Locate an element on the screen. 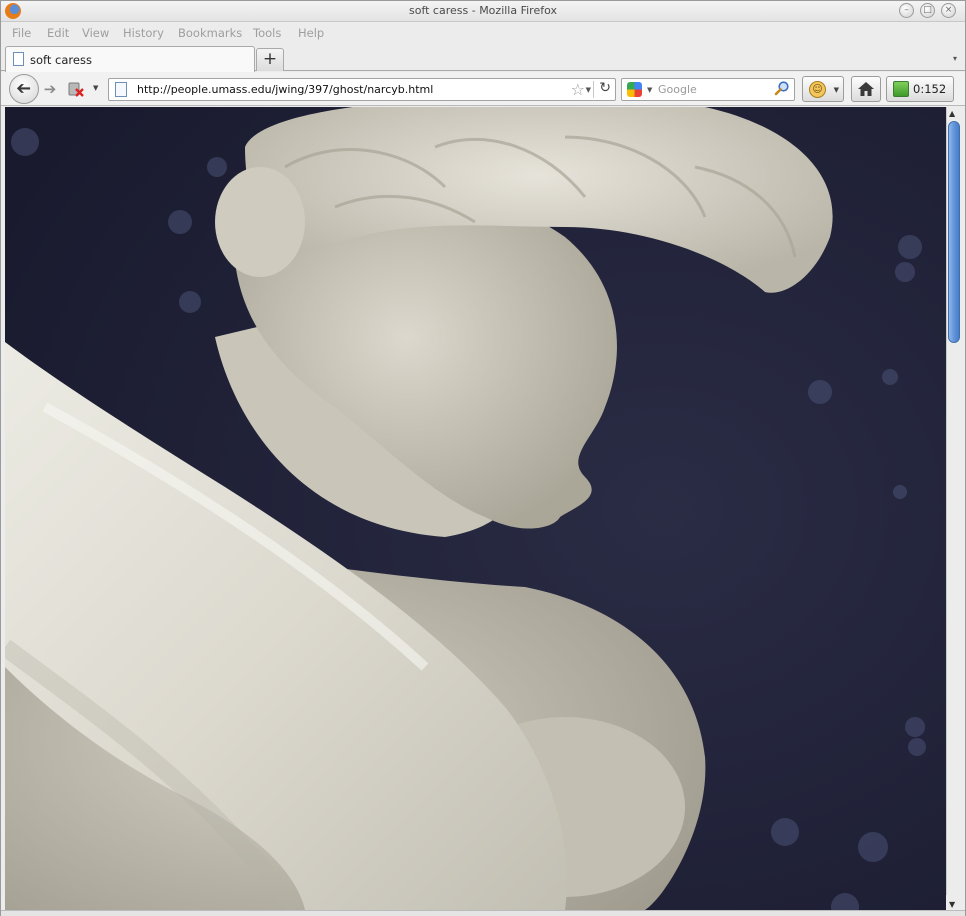 This screenshot has height=916, width=966. back-arrow-icon: ➔ is located at coordinates (24, 88).